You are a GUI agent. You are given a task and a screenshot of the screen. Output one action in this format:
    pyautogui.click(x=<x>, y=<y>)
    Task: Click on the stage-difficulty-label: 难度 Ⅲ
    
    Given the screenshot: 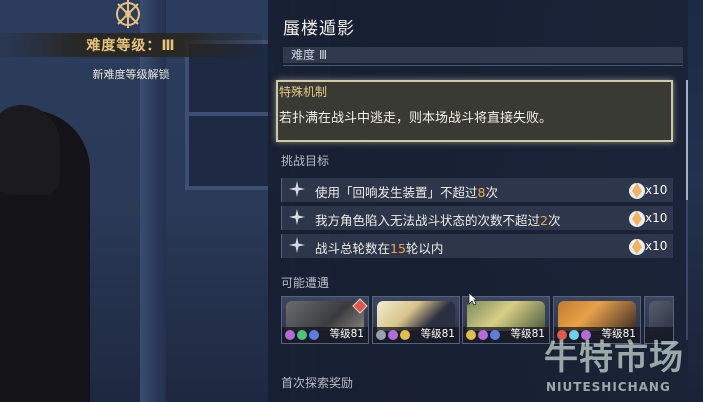 What is the action you would take?
    pyautogui.click(x=309, y=55)
    